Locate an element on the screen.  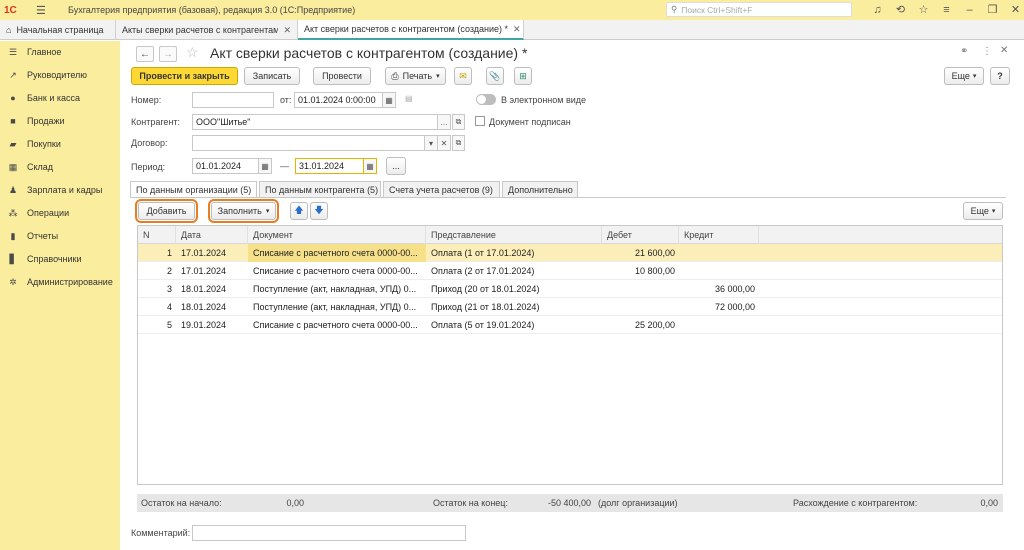
close-form-icon: ✕ is located at coordinates (1004, 50).